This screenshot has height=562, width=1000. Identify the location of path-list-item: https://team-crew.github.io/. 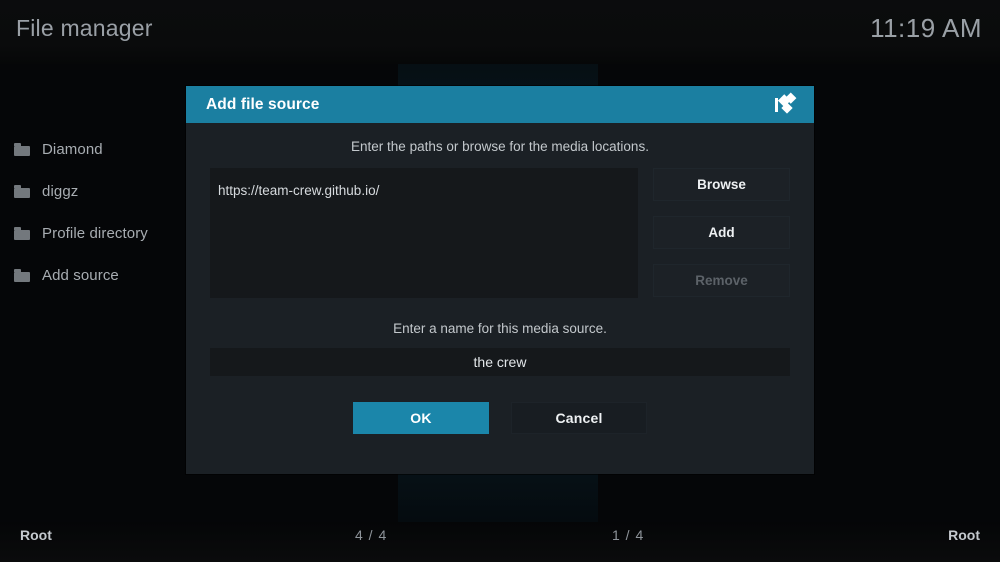
(424, 190).